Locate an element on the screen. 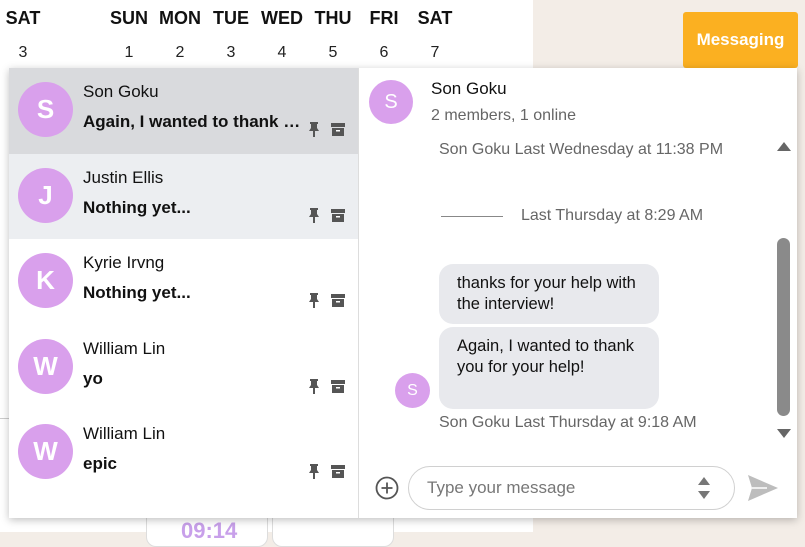 This screenshot has height=547, width=805. scrollbar-thumb is located at coordinates (783, 327).